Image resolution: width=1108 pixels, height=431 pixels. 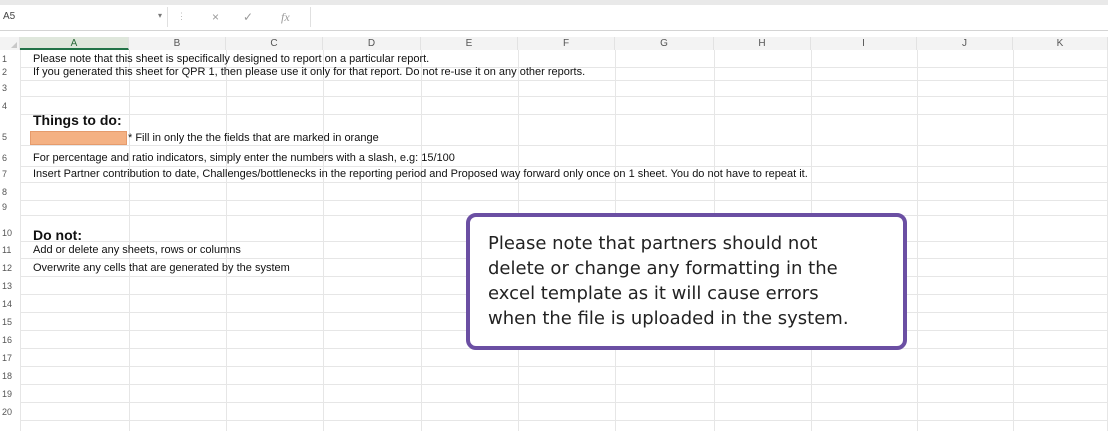 What do you see at coordinates (77, 120) in the screenshot?
I see `cell-a4-heading: Things to do:` at bounding box center [77, 120].